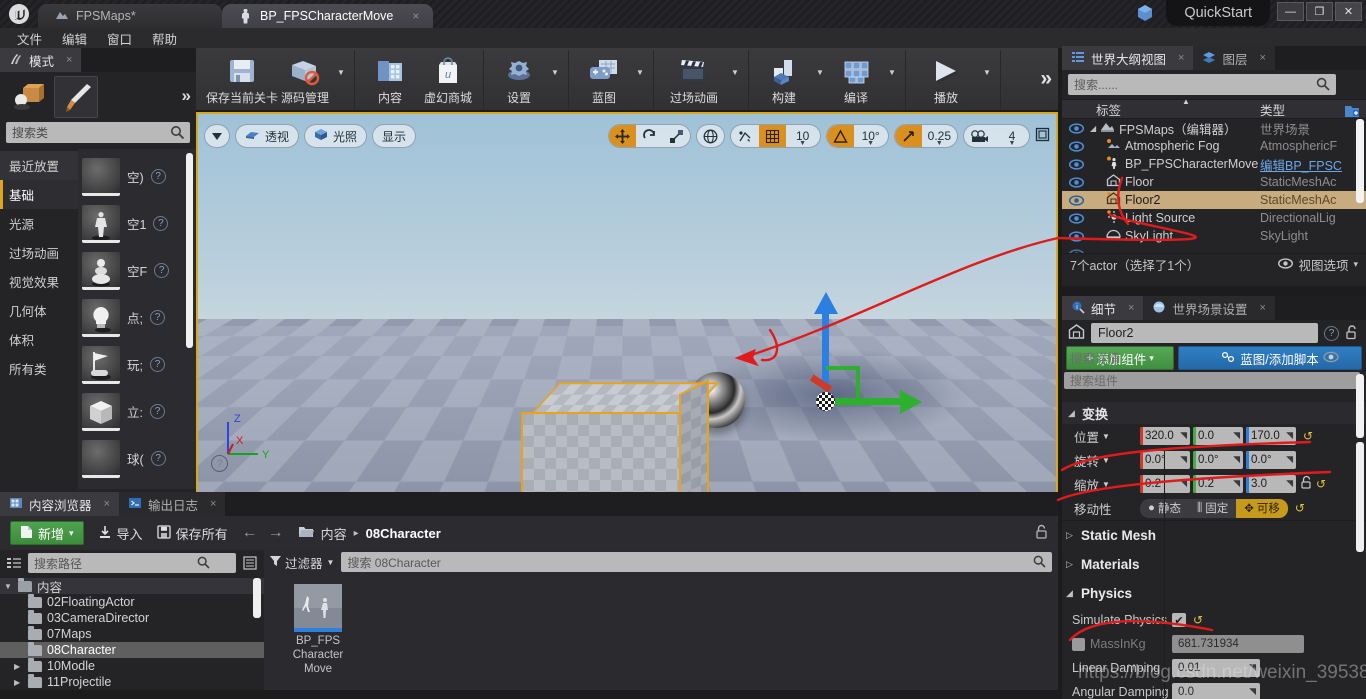 This screenshot has height=699, width=1366. I want to click on rotate-tool, so click(649, 136).